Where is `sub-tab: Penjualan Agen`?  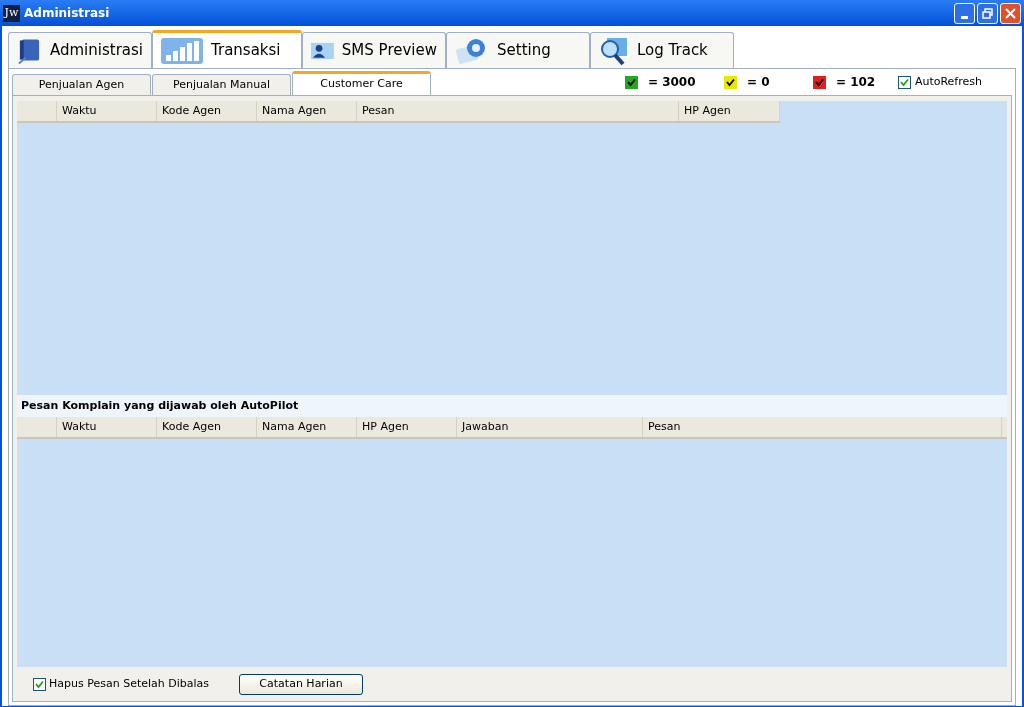
sub-tab: Penjualan Agen is located at coordinates (81, 84).